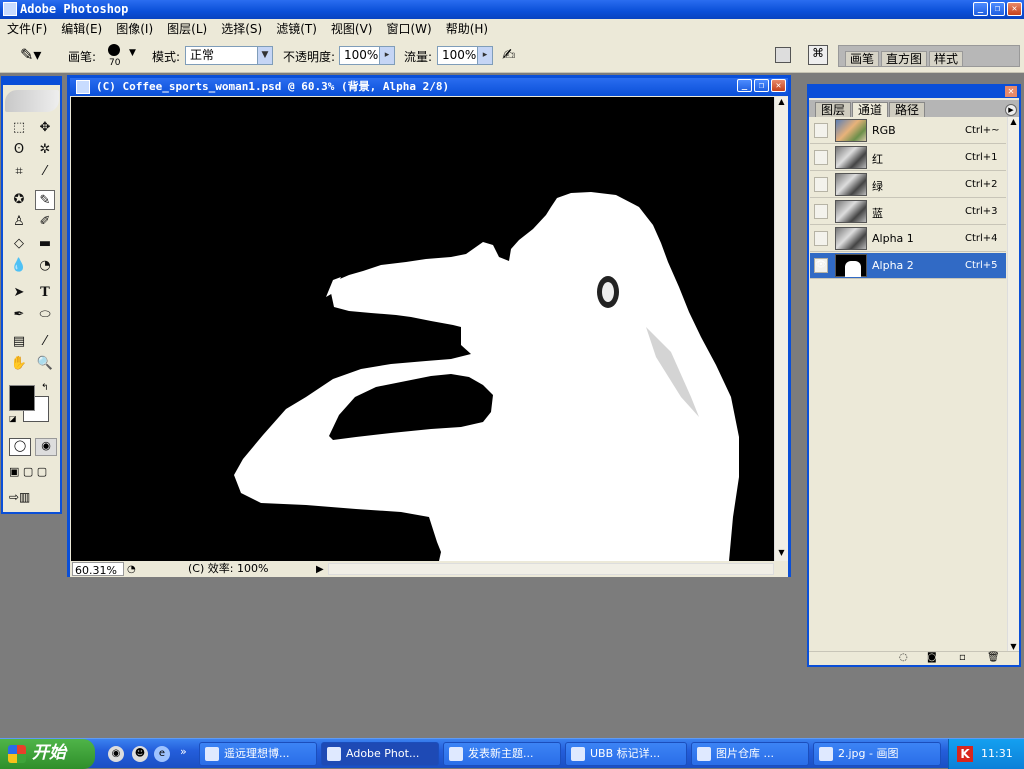 Image resolution: width=1024 pixels, height=769 pixels. I want to click on marquee-tool-icon: ⬚, so click(19, 128).